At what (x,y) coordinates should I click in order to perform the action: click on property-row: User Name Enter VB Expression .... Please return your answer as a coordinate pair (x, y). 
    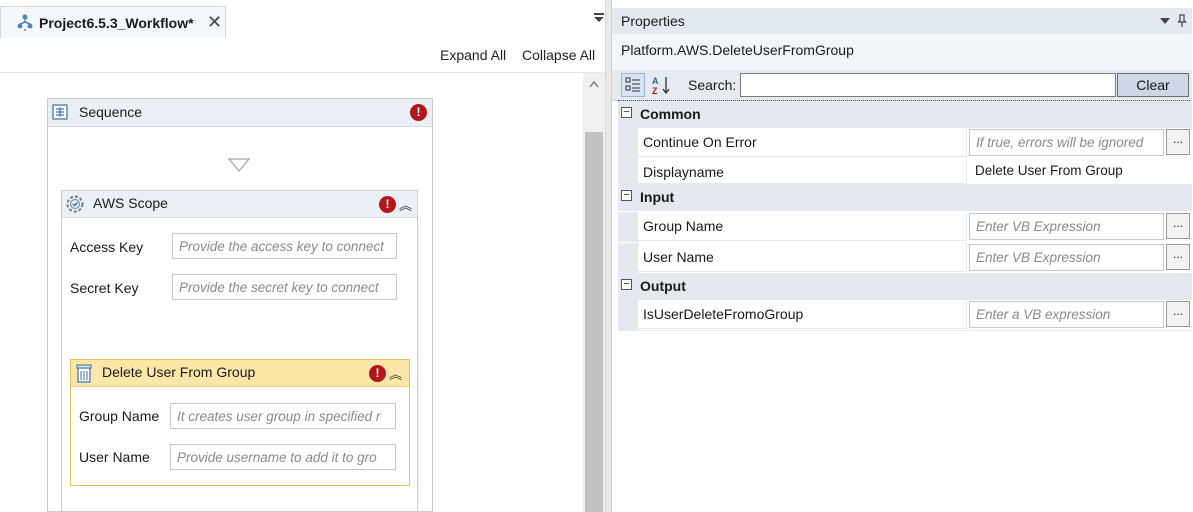
    Looking at the image, I should click on (905, 258).